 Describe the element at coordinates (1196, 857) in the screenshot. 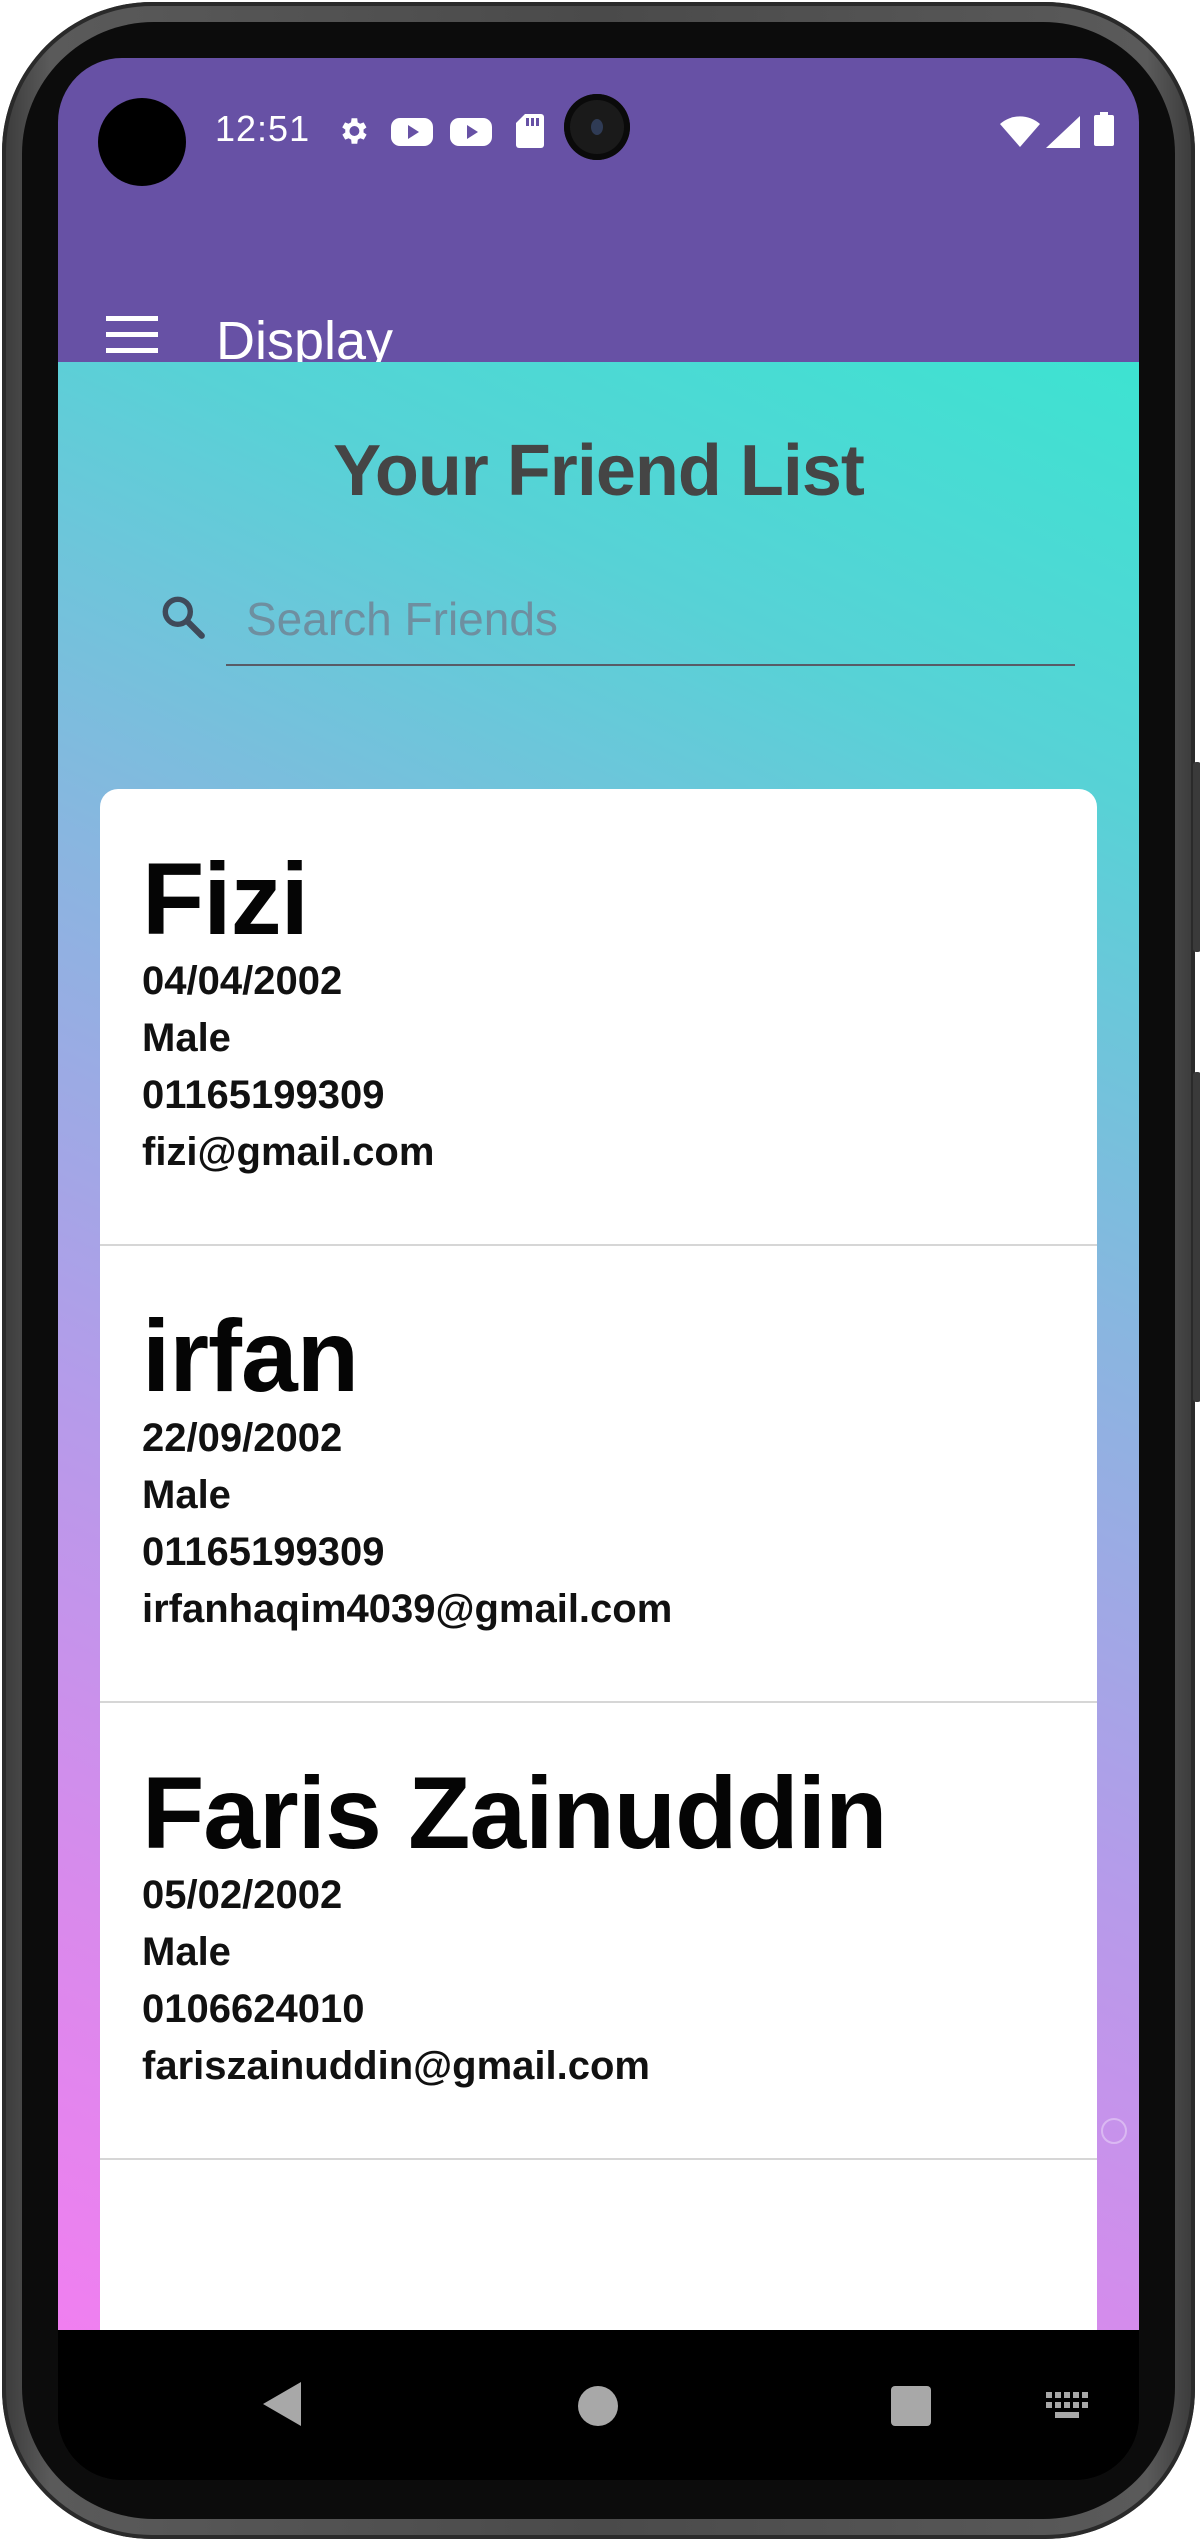

I see `power-button` at that location.